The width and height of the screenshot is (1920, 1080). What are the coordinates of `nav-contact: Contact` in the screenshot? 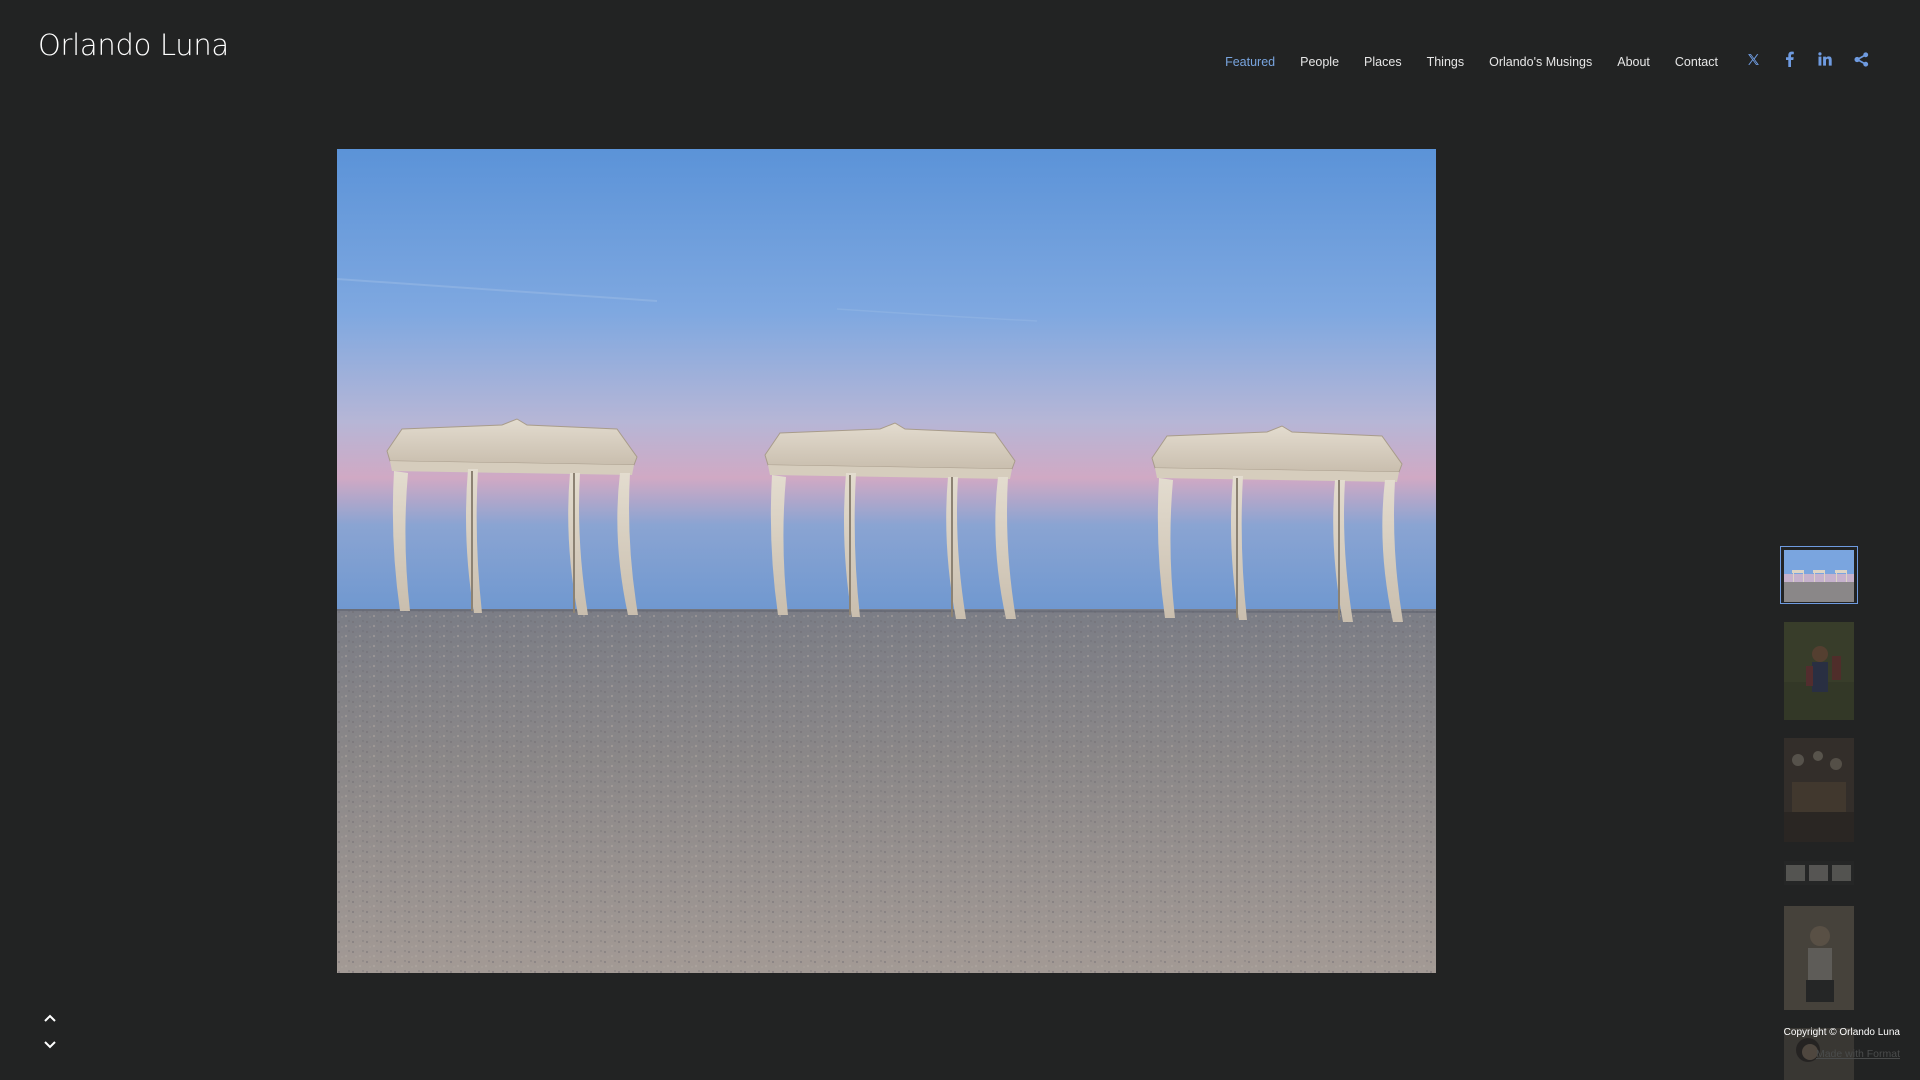 It's located at (1696, 62).